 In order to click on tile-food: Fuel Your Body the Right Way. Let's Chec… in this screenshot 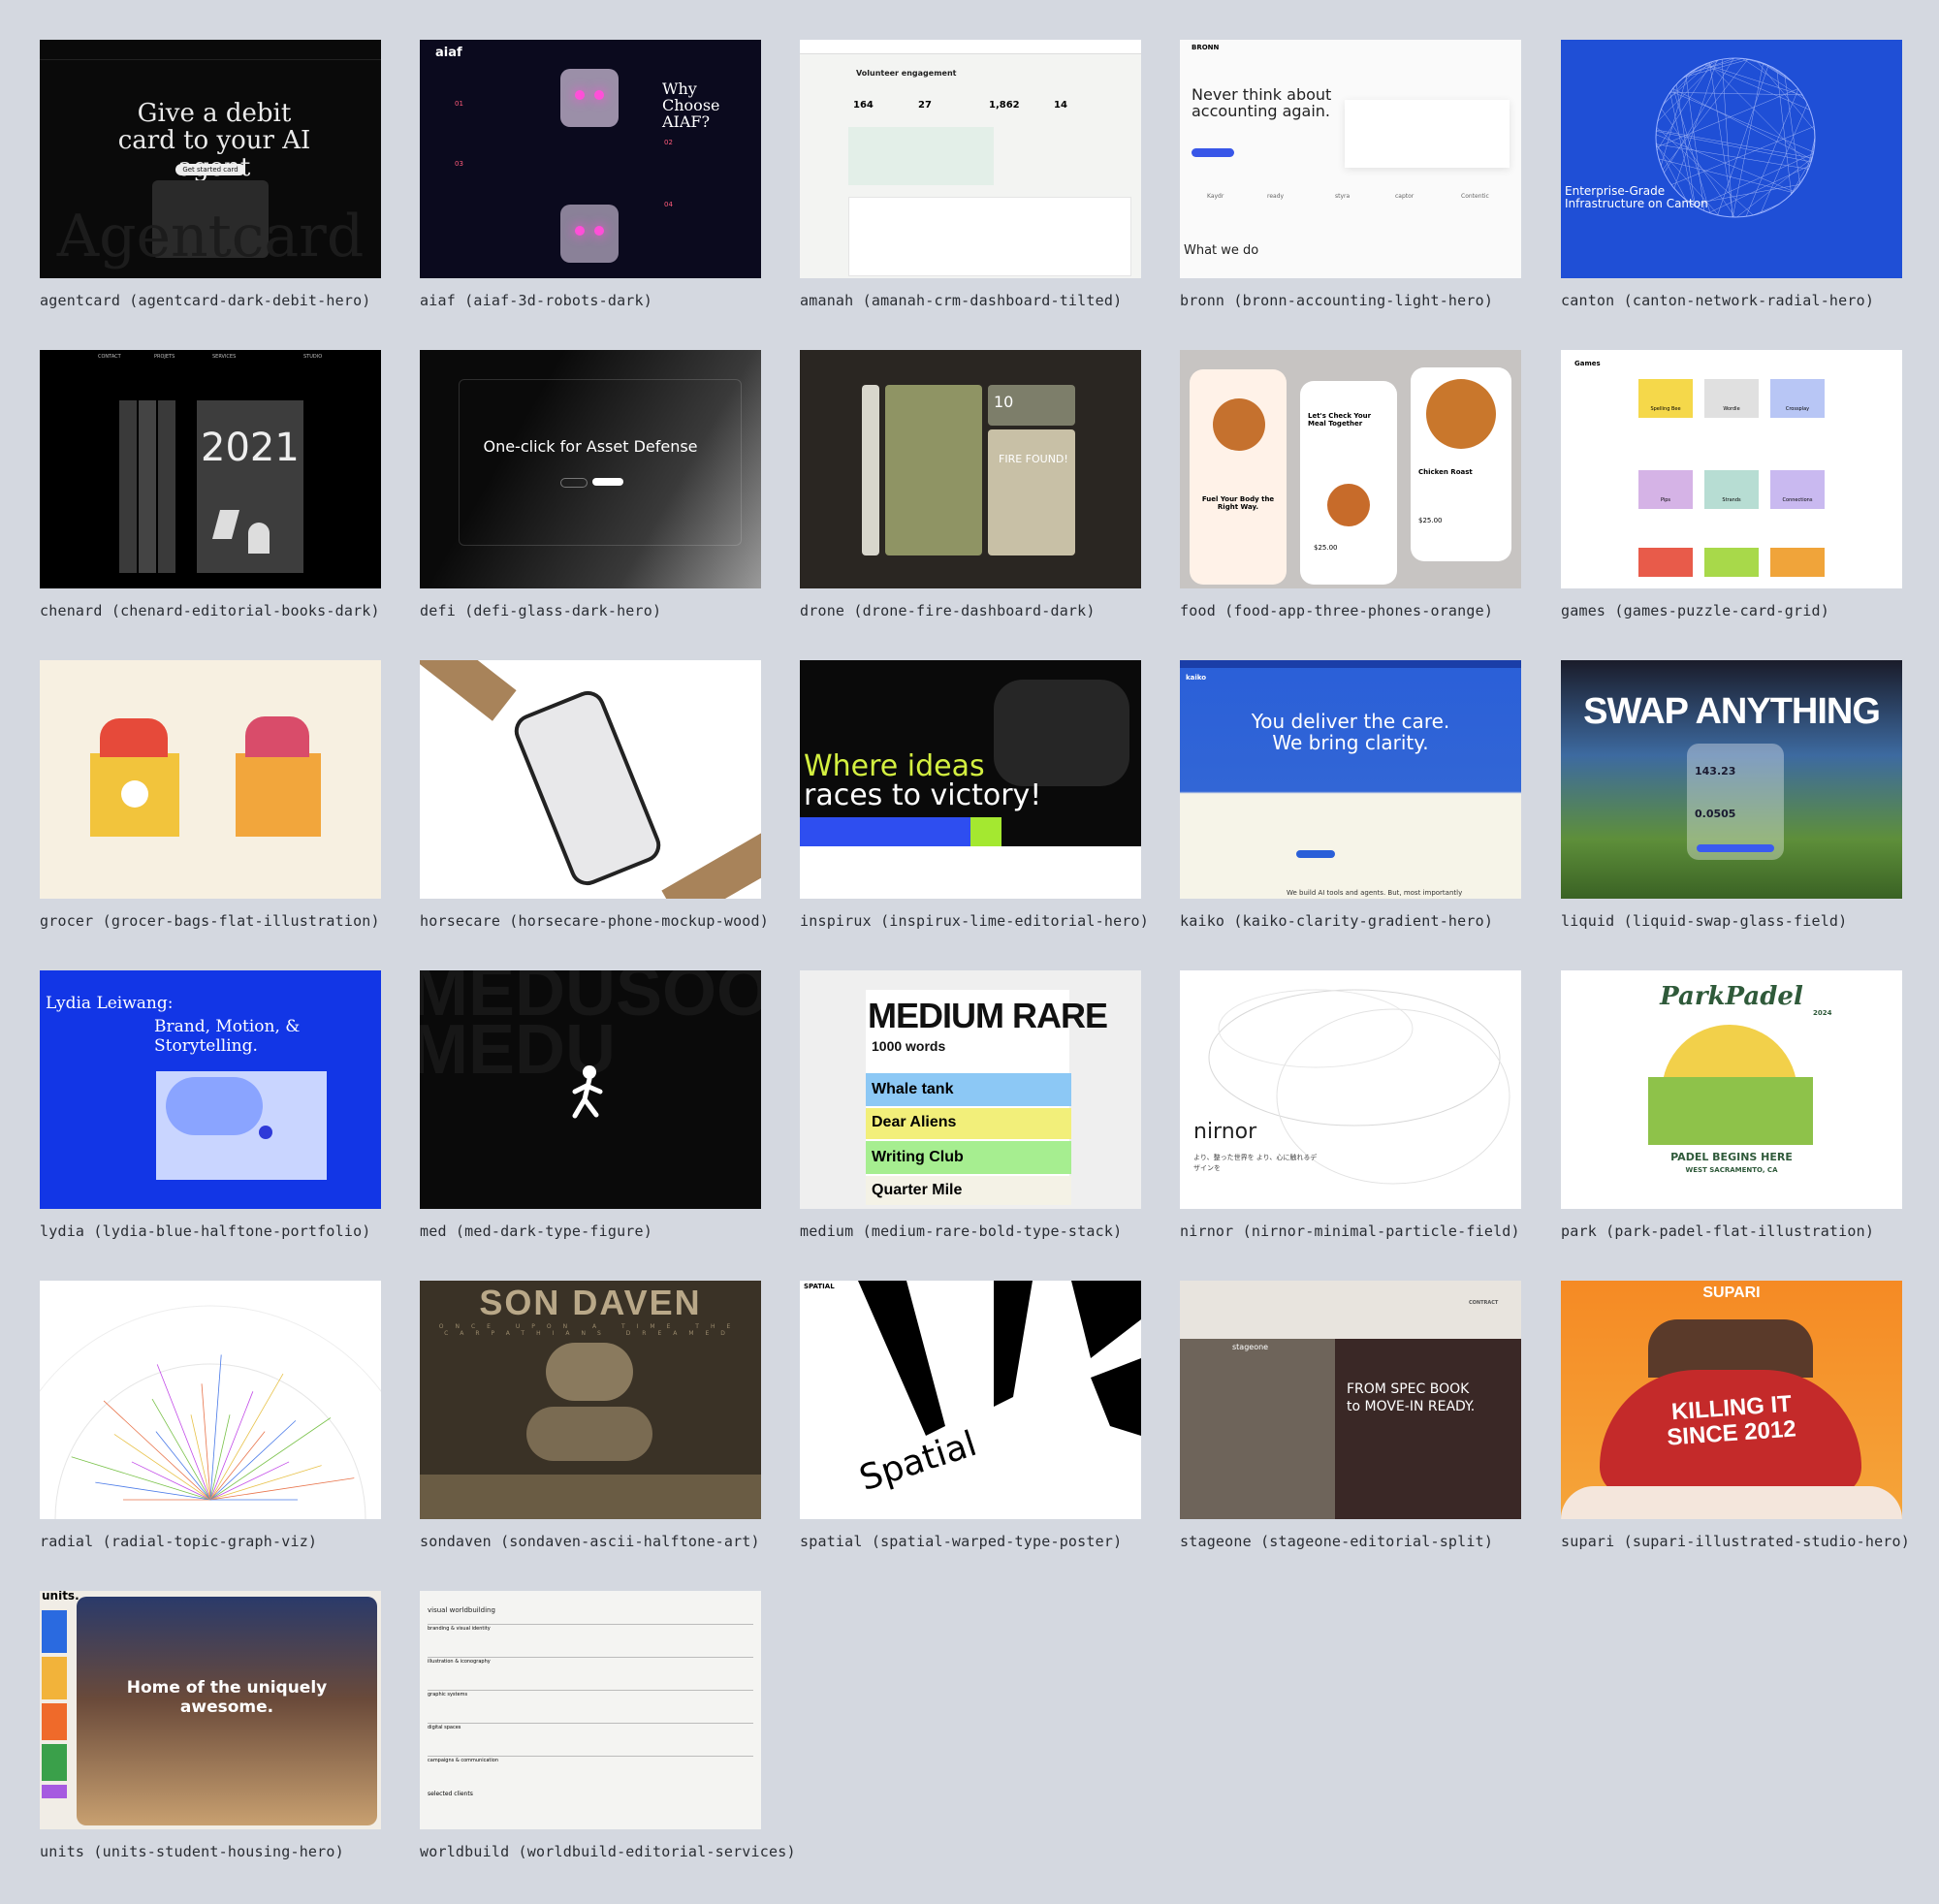, I will do `click(1350, 485)`.